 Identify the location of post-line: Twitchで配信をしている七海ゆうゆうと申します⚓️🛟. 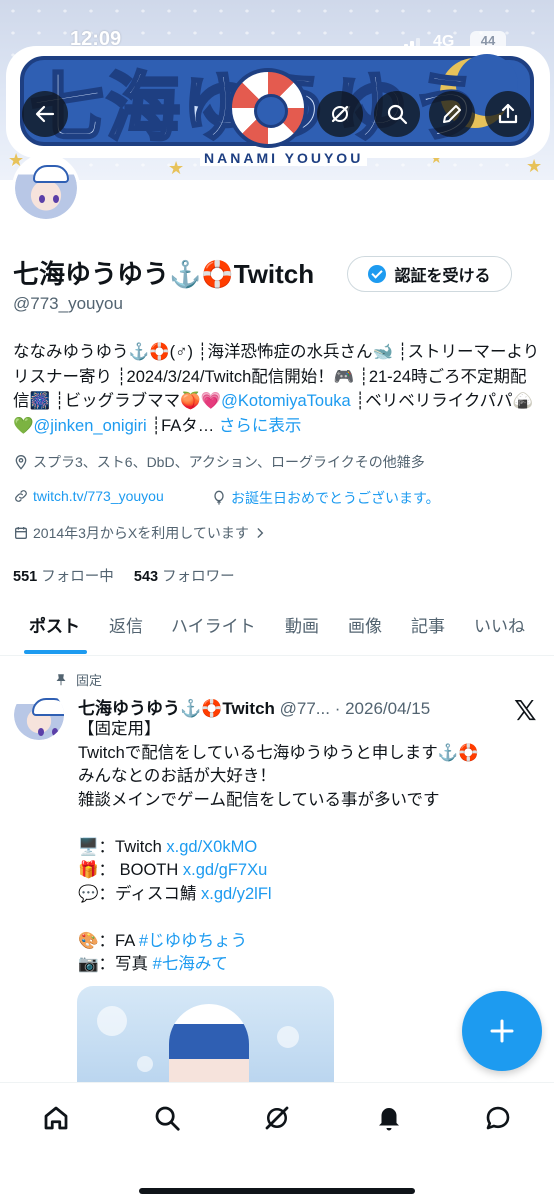
(278, 752).